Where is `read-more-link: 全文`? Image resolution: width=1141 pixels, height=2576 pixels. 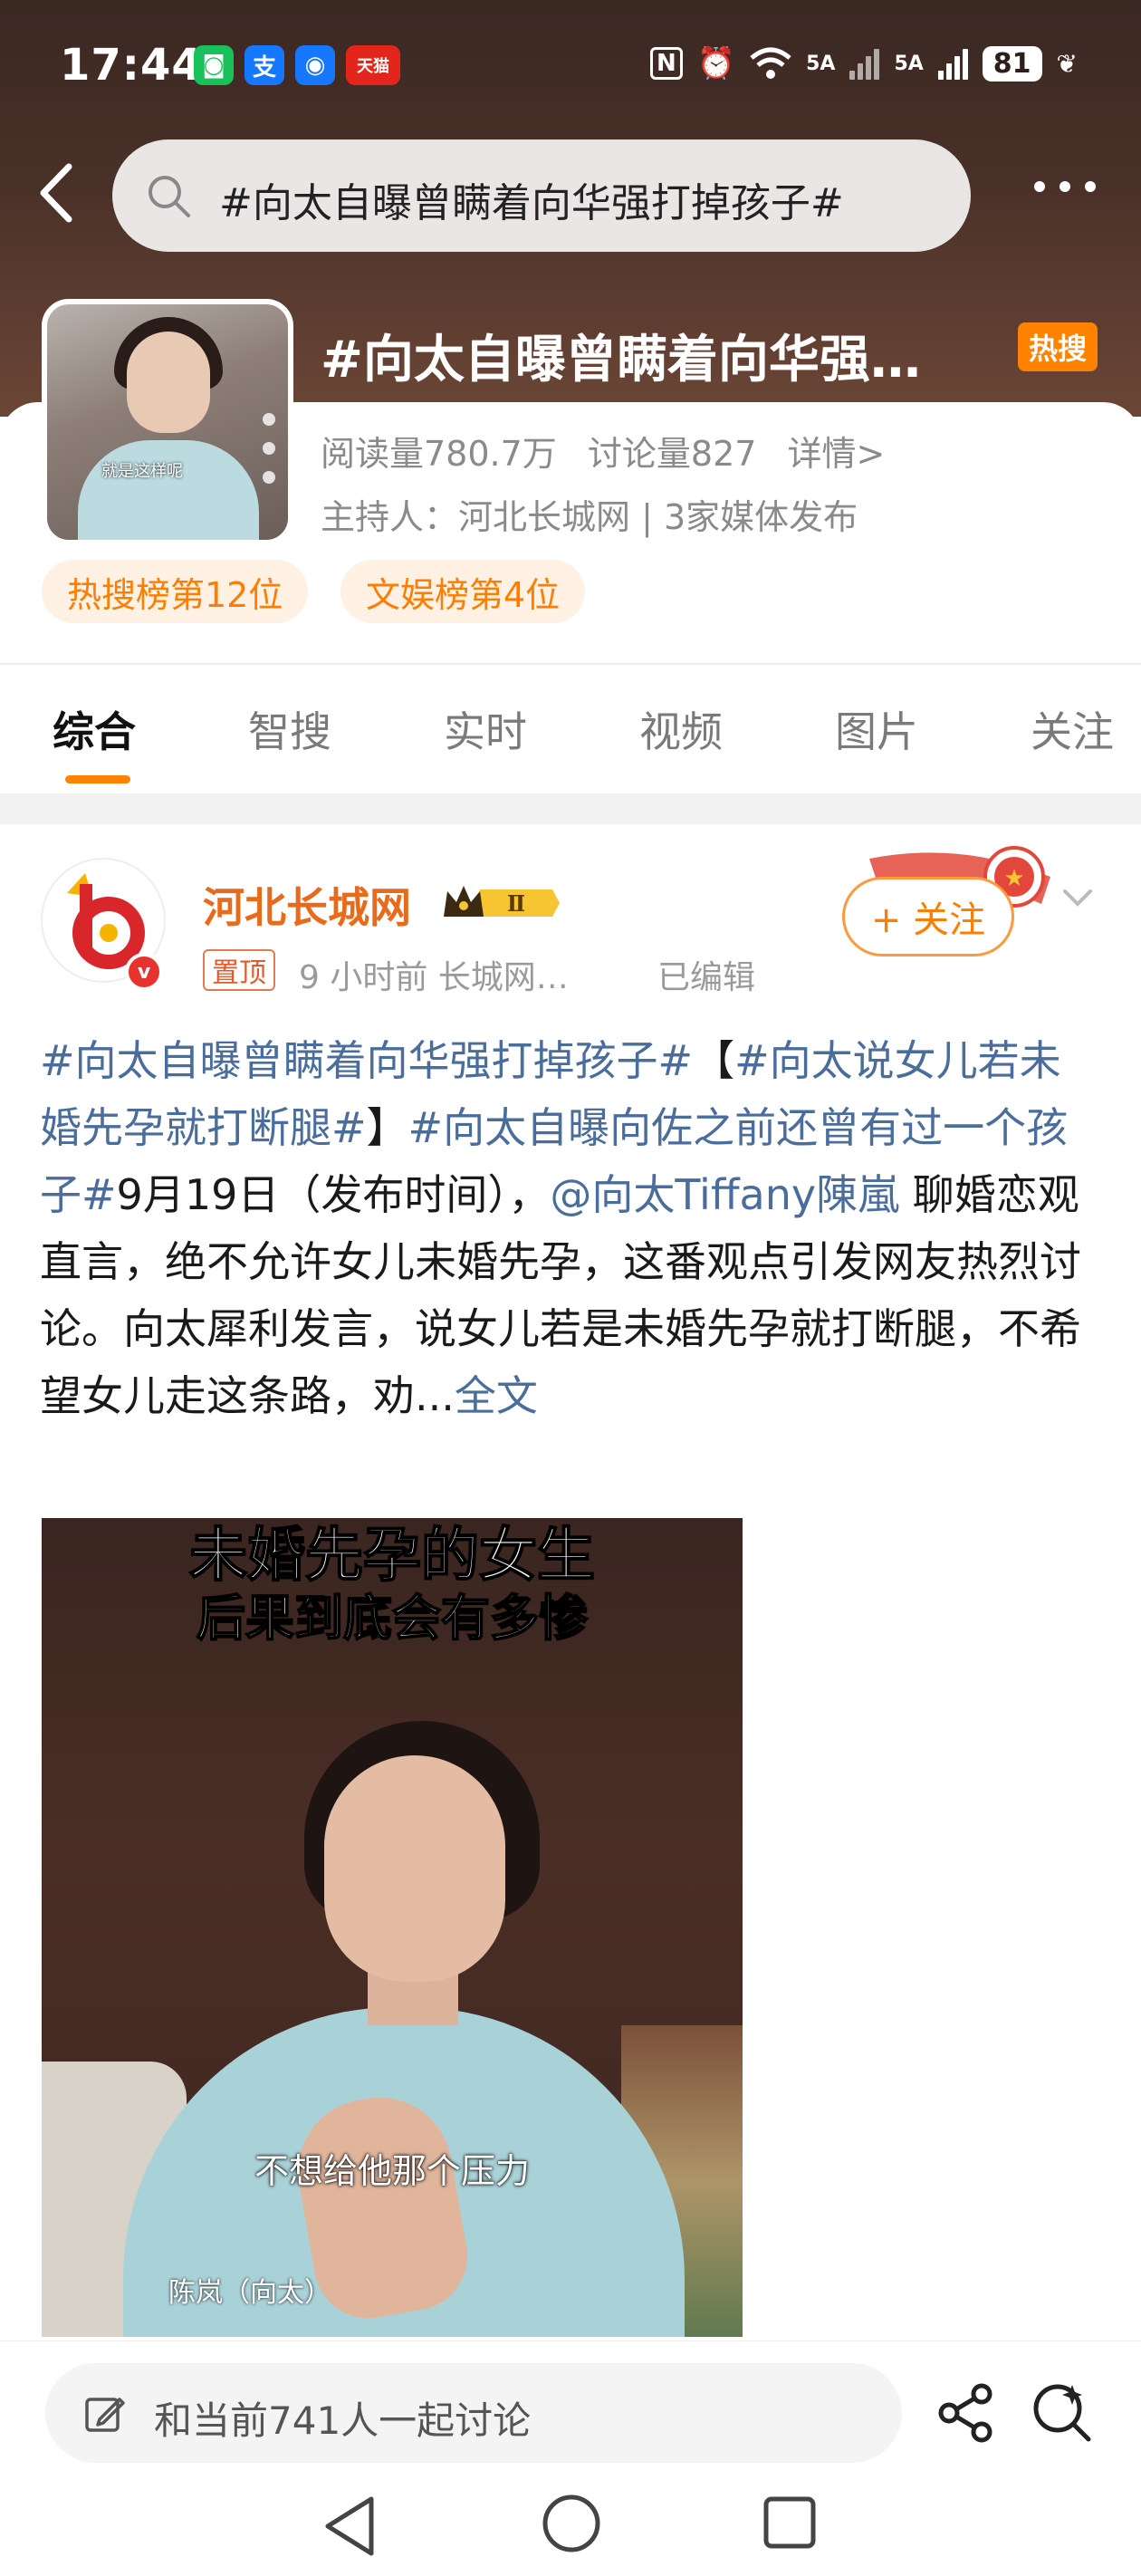
read-more-link: 全文 is located at coordinates (497, 1395).